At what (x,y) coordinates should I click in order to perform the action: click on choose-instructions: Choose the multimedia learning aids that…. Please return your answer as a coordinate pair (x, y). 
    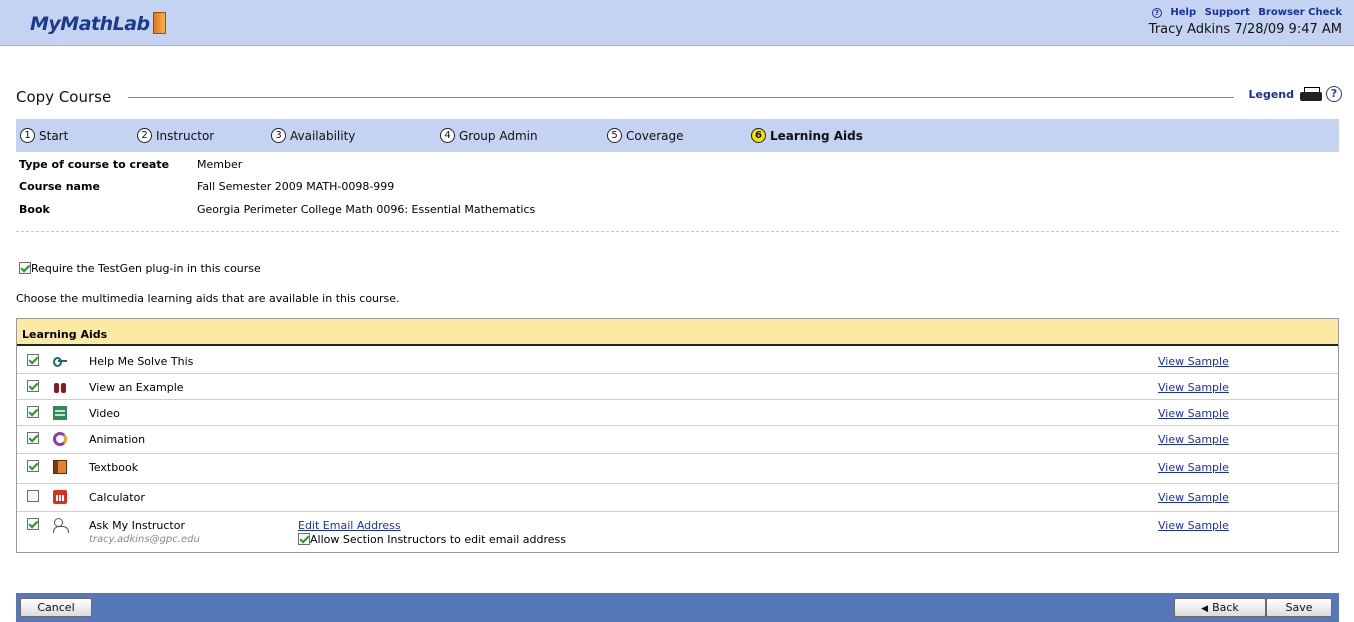
    Looking at the image, I should click on (208, 298).